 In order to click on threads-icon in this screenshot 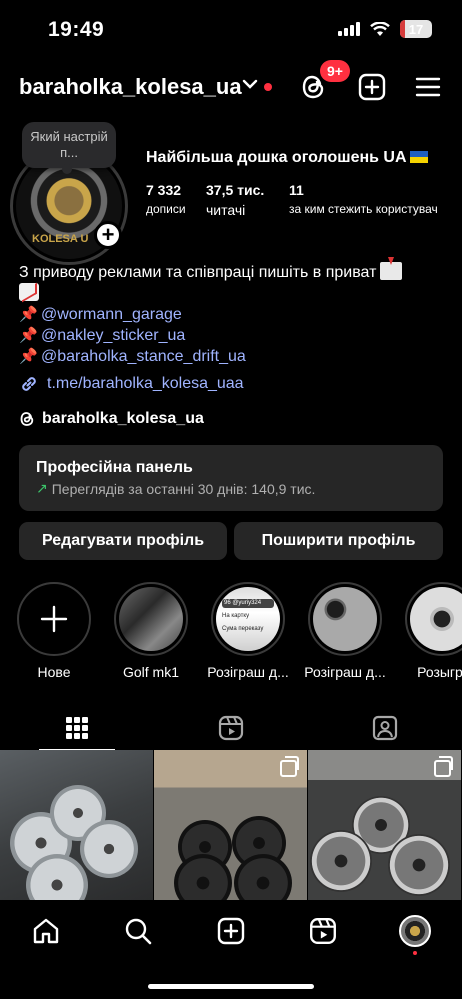, I will do `click(27, 419)`.